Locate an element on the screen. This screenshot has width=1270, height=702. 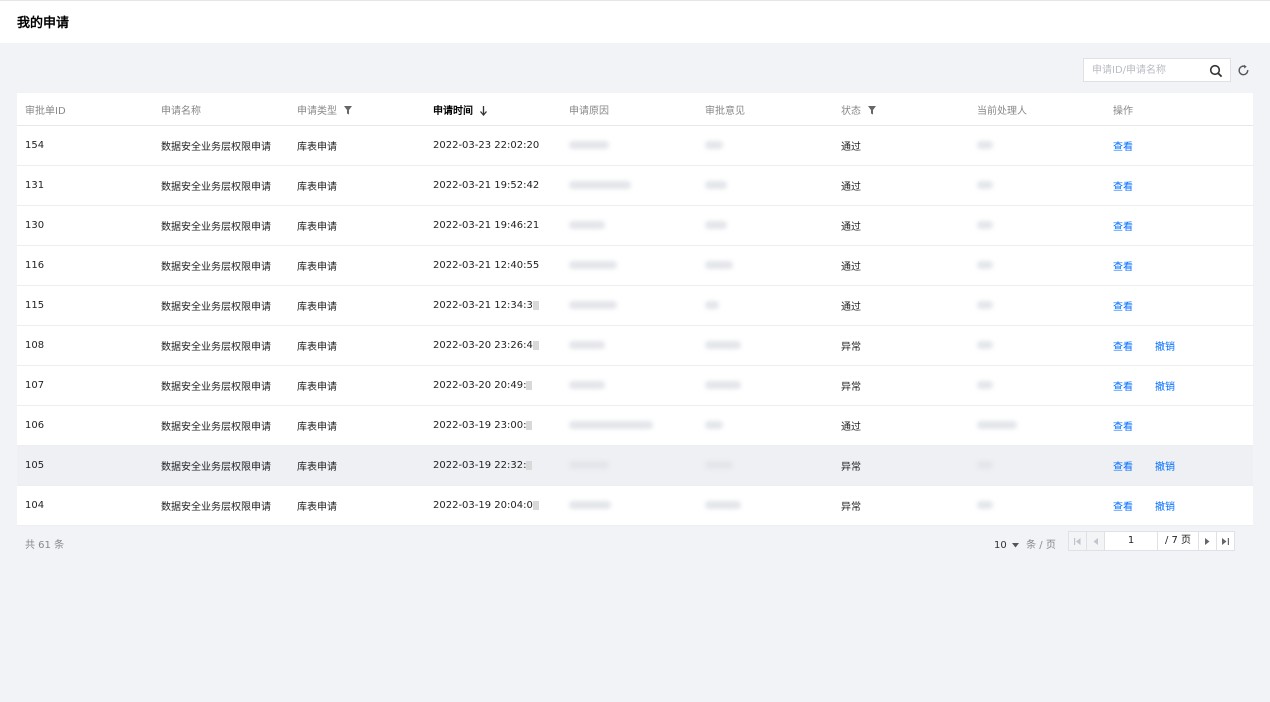
column-header-status: 状态 is located at coordinates (901, 109).